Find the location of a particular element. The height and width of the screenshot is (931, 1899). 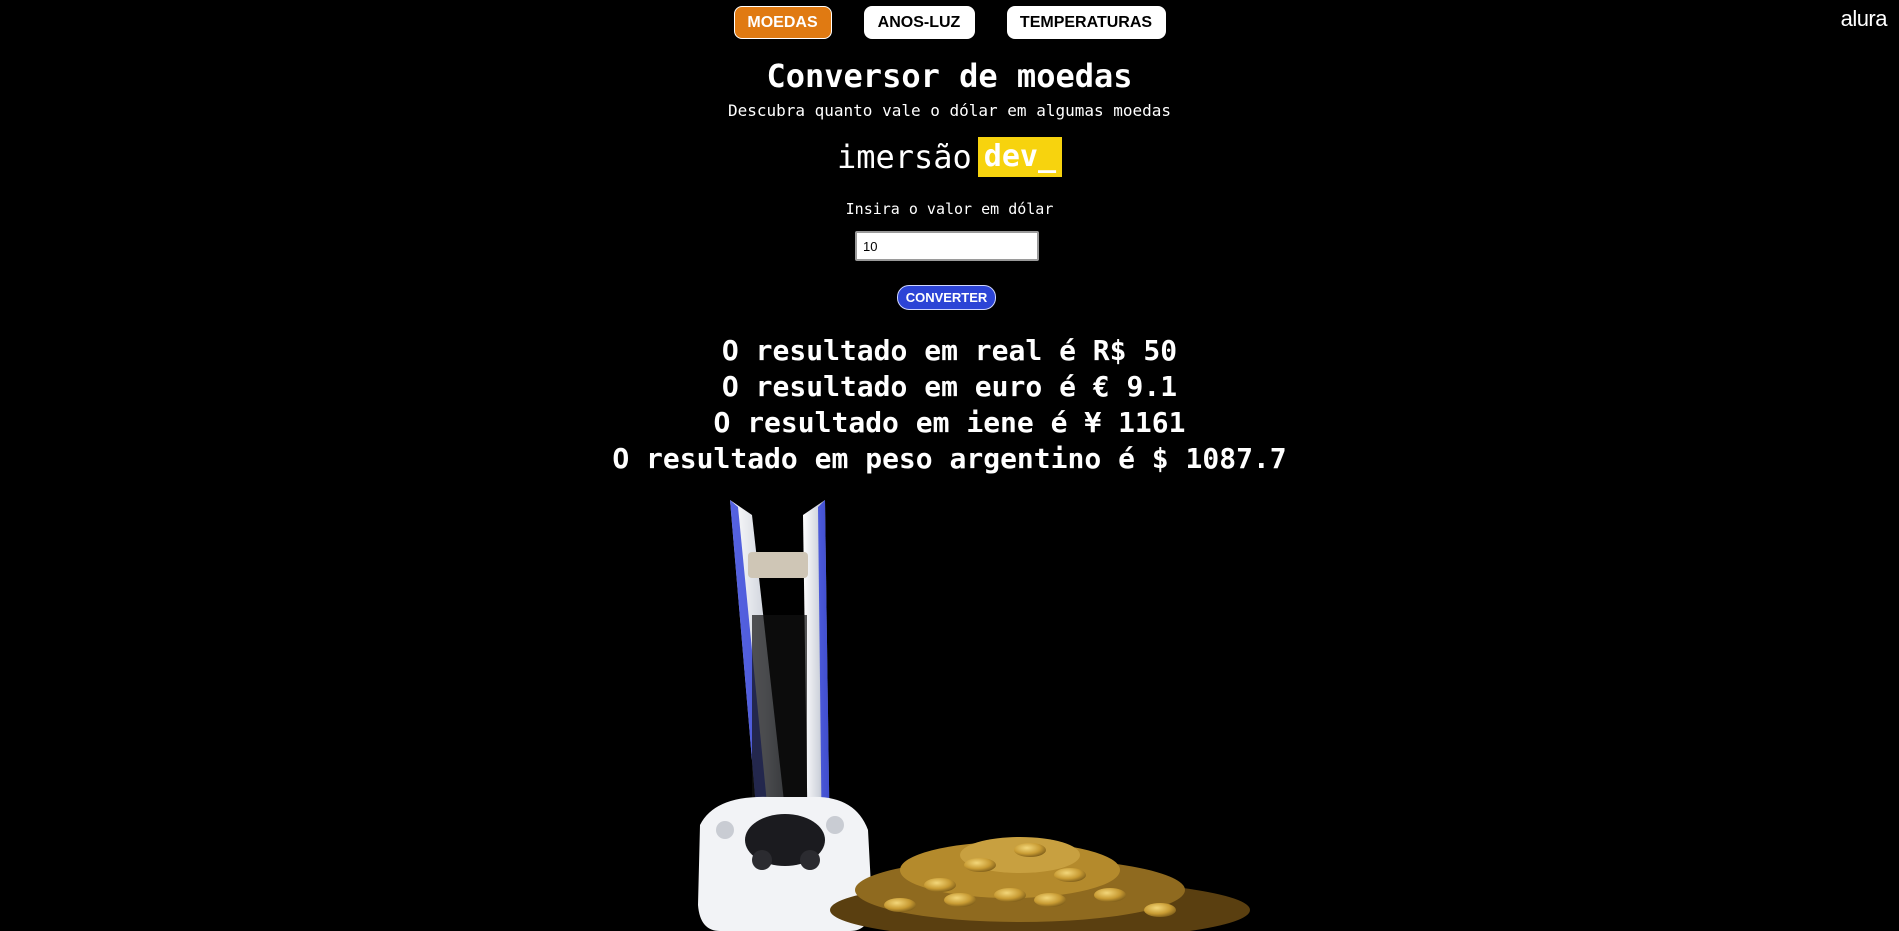

dollar-input is located at coordinates (947, 246).